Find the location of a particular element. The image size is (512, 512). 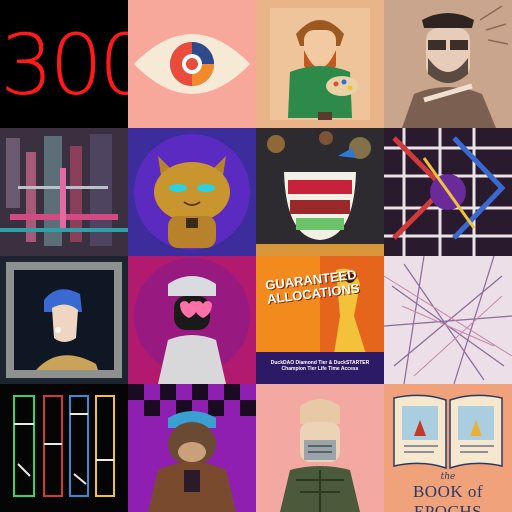

nft-tile-robot-man is located at coordinates (320, 448).